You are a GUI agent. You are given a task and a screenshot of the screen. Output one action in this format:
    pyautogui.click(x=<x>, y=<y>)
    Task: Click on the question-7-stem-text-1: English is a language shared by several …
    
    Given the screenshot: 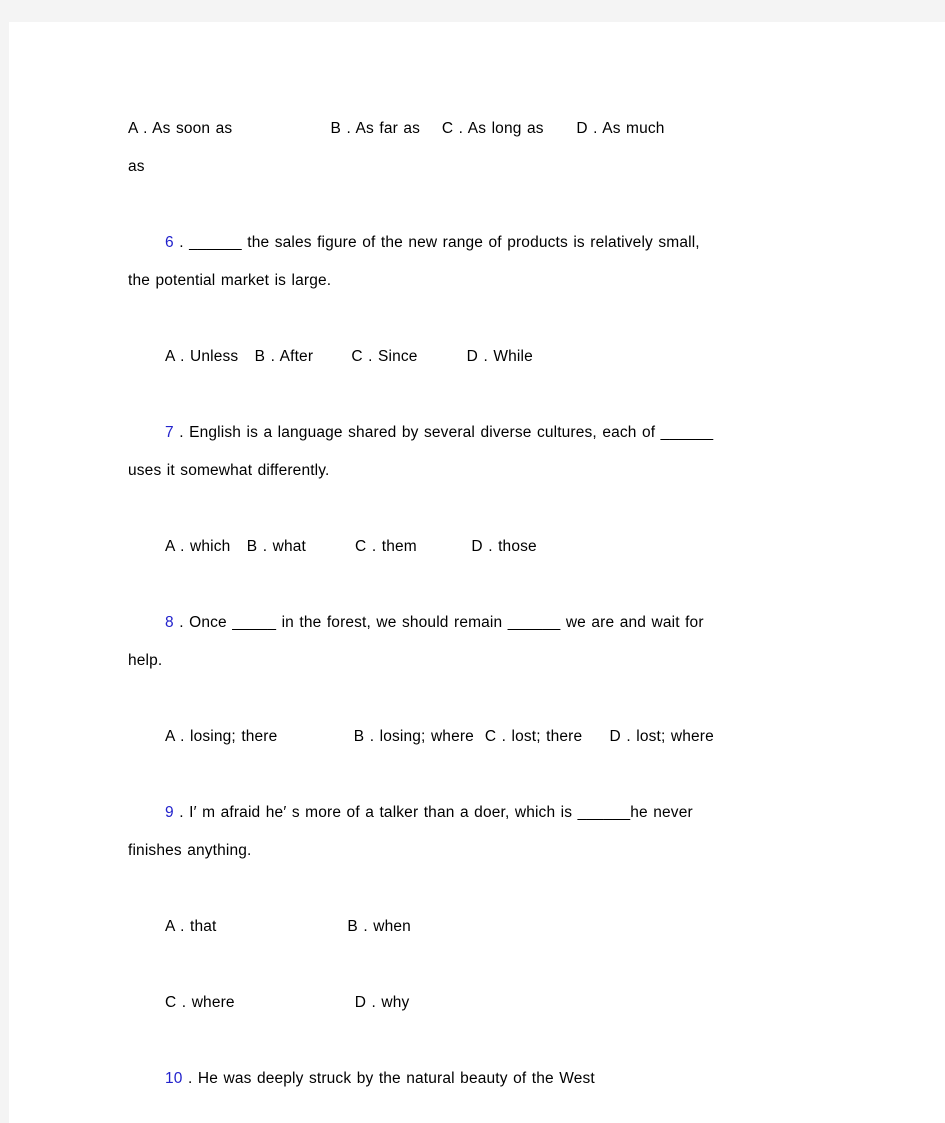 What is the action you would take?
    pyautogui.click(x=451, y=432)
    